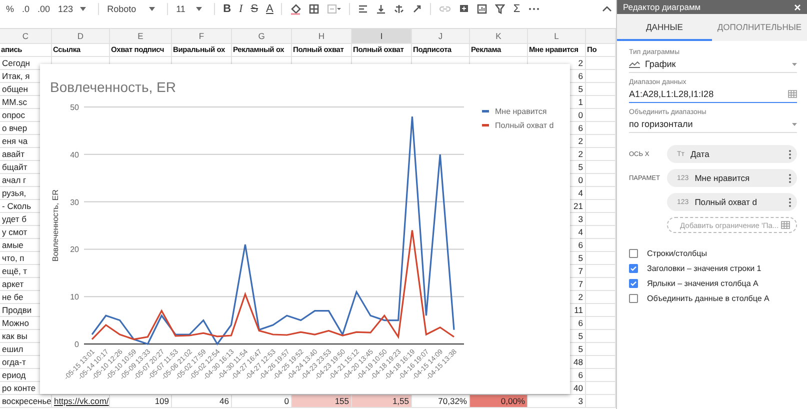 This screenshot has width=807, height=409. Describe the element at coordinates (141, 401) in the screenshot. I see `table-cell: 109` at that location.